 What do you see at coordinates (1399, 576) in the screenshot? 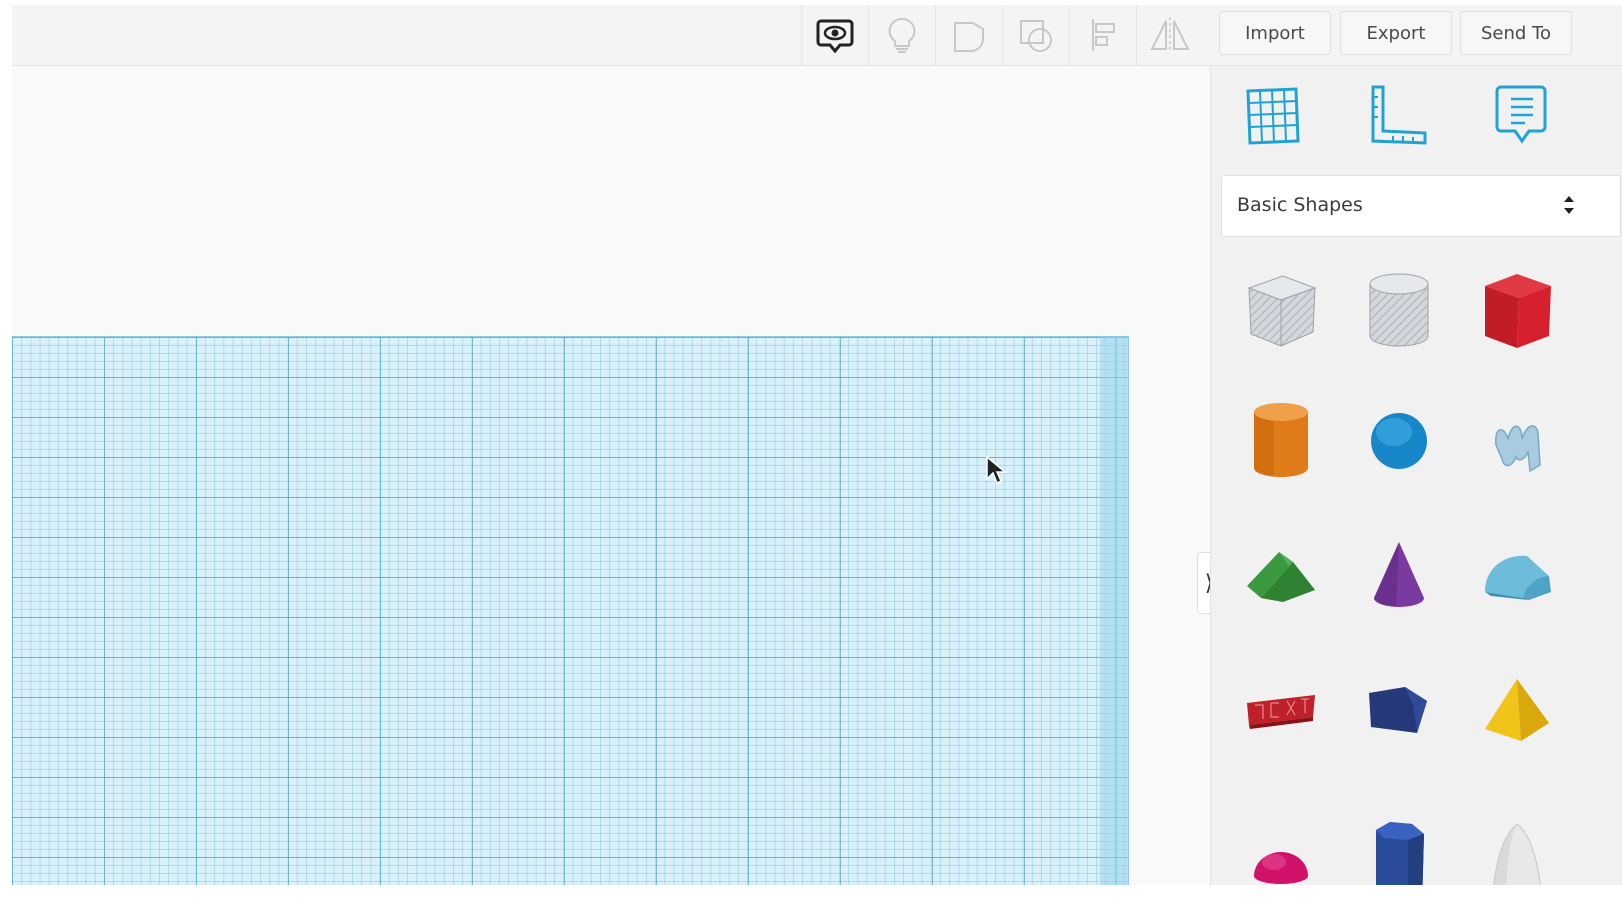
I see `cone-icon` at bounding box center [1399, 576].